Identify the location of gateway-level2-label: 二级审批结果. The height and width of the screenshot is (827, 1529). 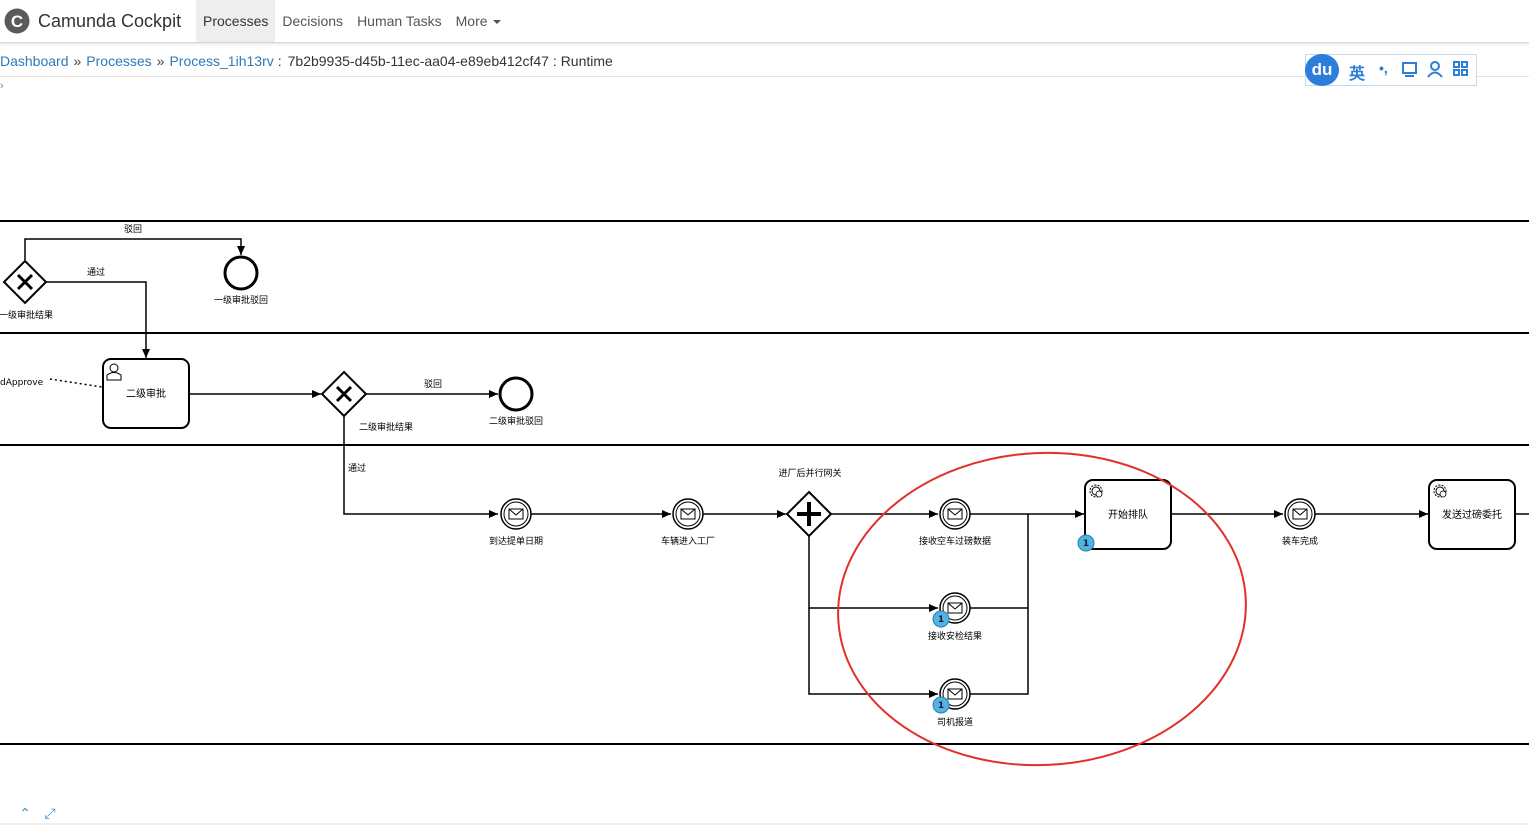
(386, 427).